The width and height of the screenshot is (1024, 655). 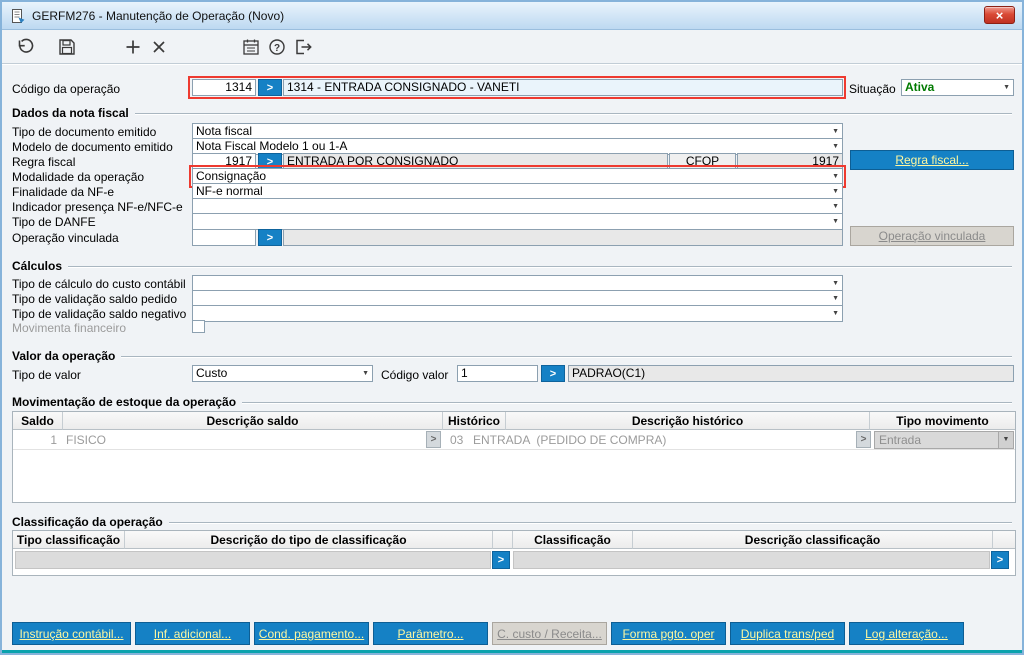 I want to click on help-icon: ?, so click(x=277, y=46).